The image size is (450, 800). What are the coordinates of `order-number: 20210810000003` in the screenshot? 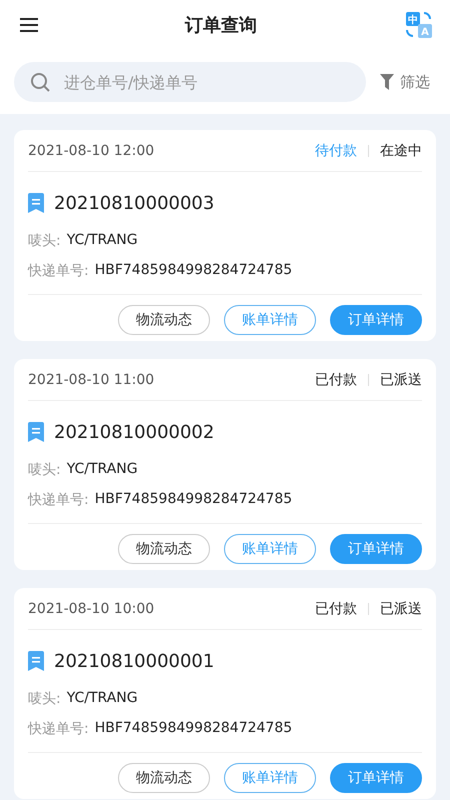 It's located at (134, 203).